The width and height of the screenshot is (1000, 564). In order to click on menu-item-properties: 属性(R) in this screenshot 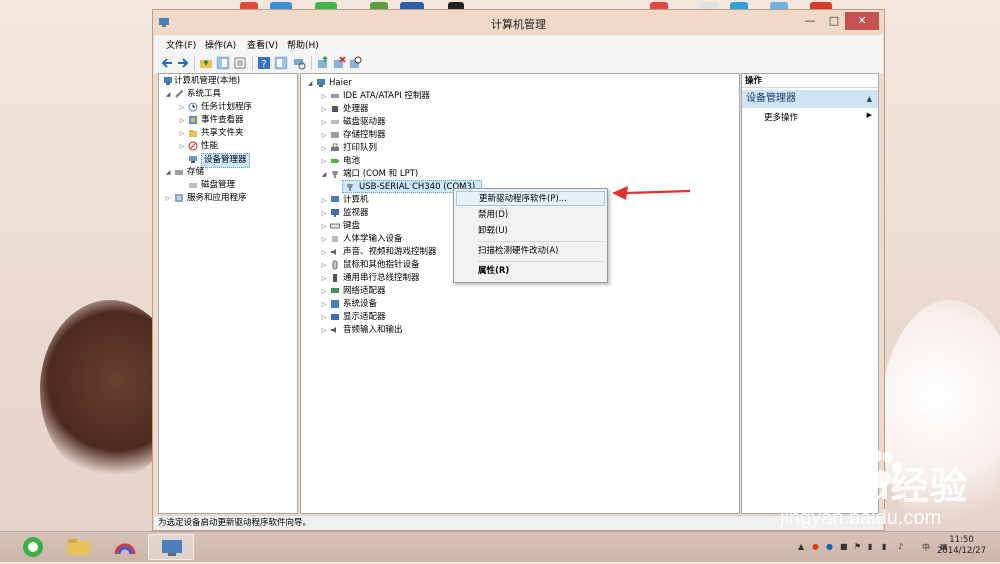, I will do `click(530, 271)`.